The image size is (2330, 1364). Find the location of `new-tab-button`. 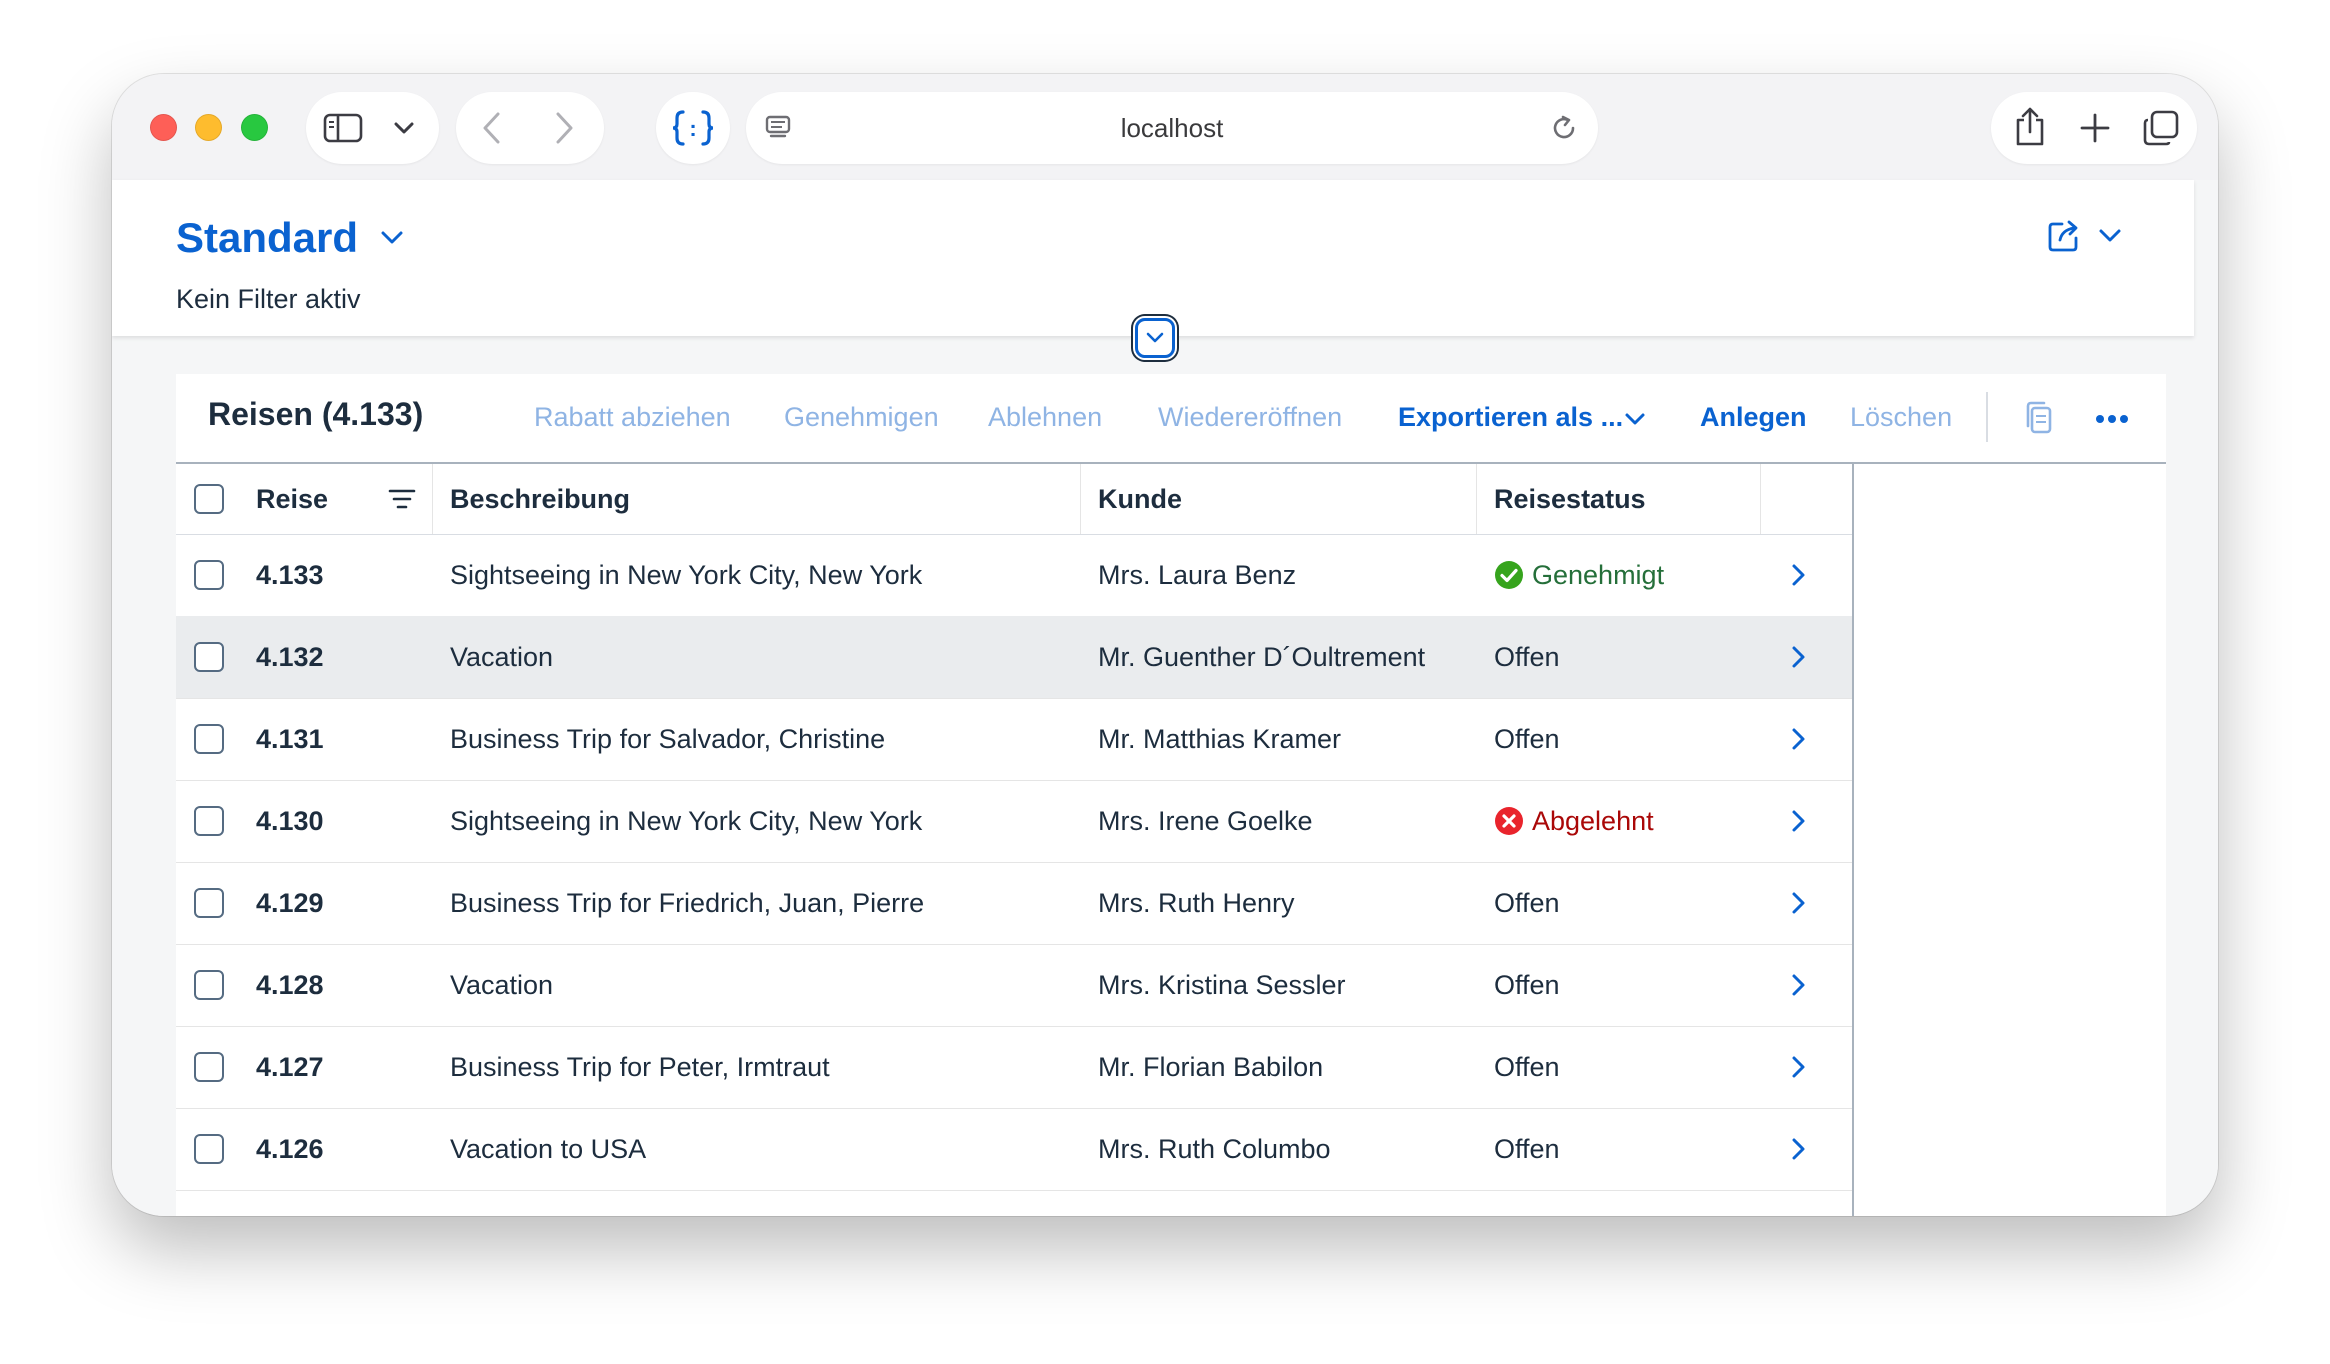

new-tab-button is located at coordinates (2095, 128).